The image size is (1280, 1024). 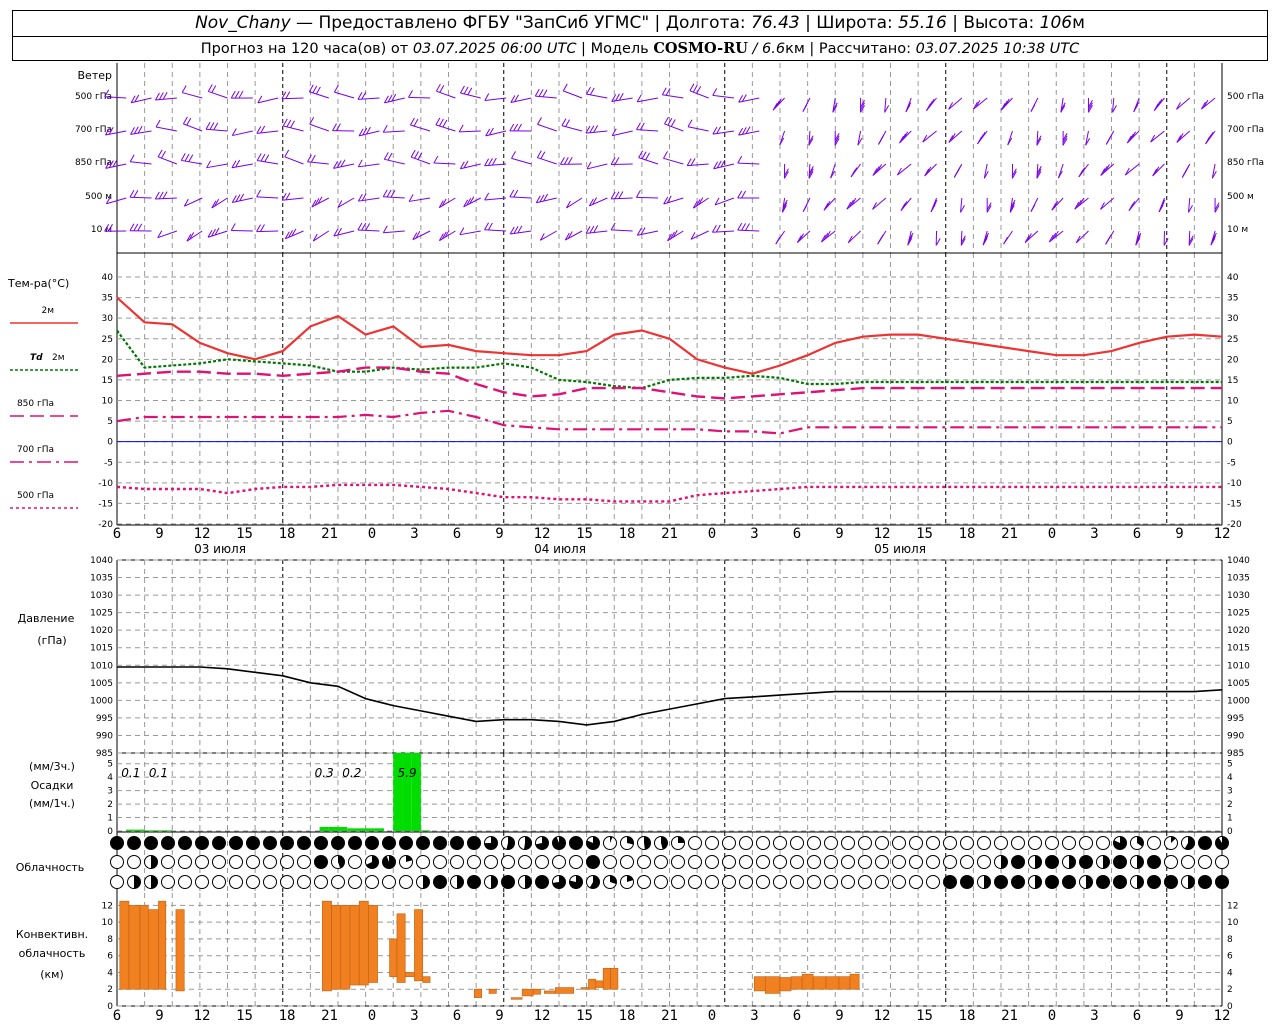 What do you see at coordinates (158, 773) in the screenshot?
I see `precip-label-1: 0.1` at bounding box center [158, 773].